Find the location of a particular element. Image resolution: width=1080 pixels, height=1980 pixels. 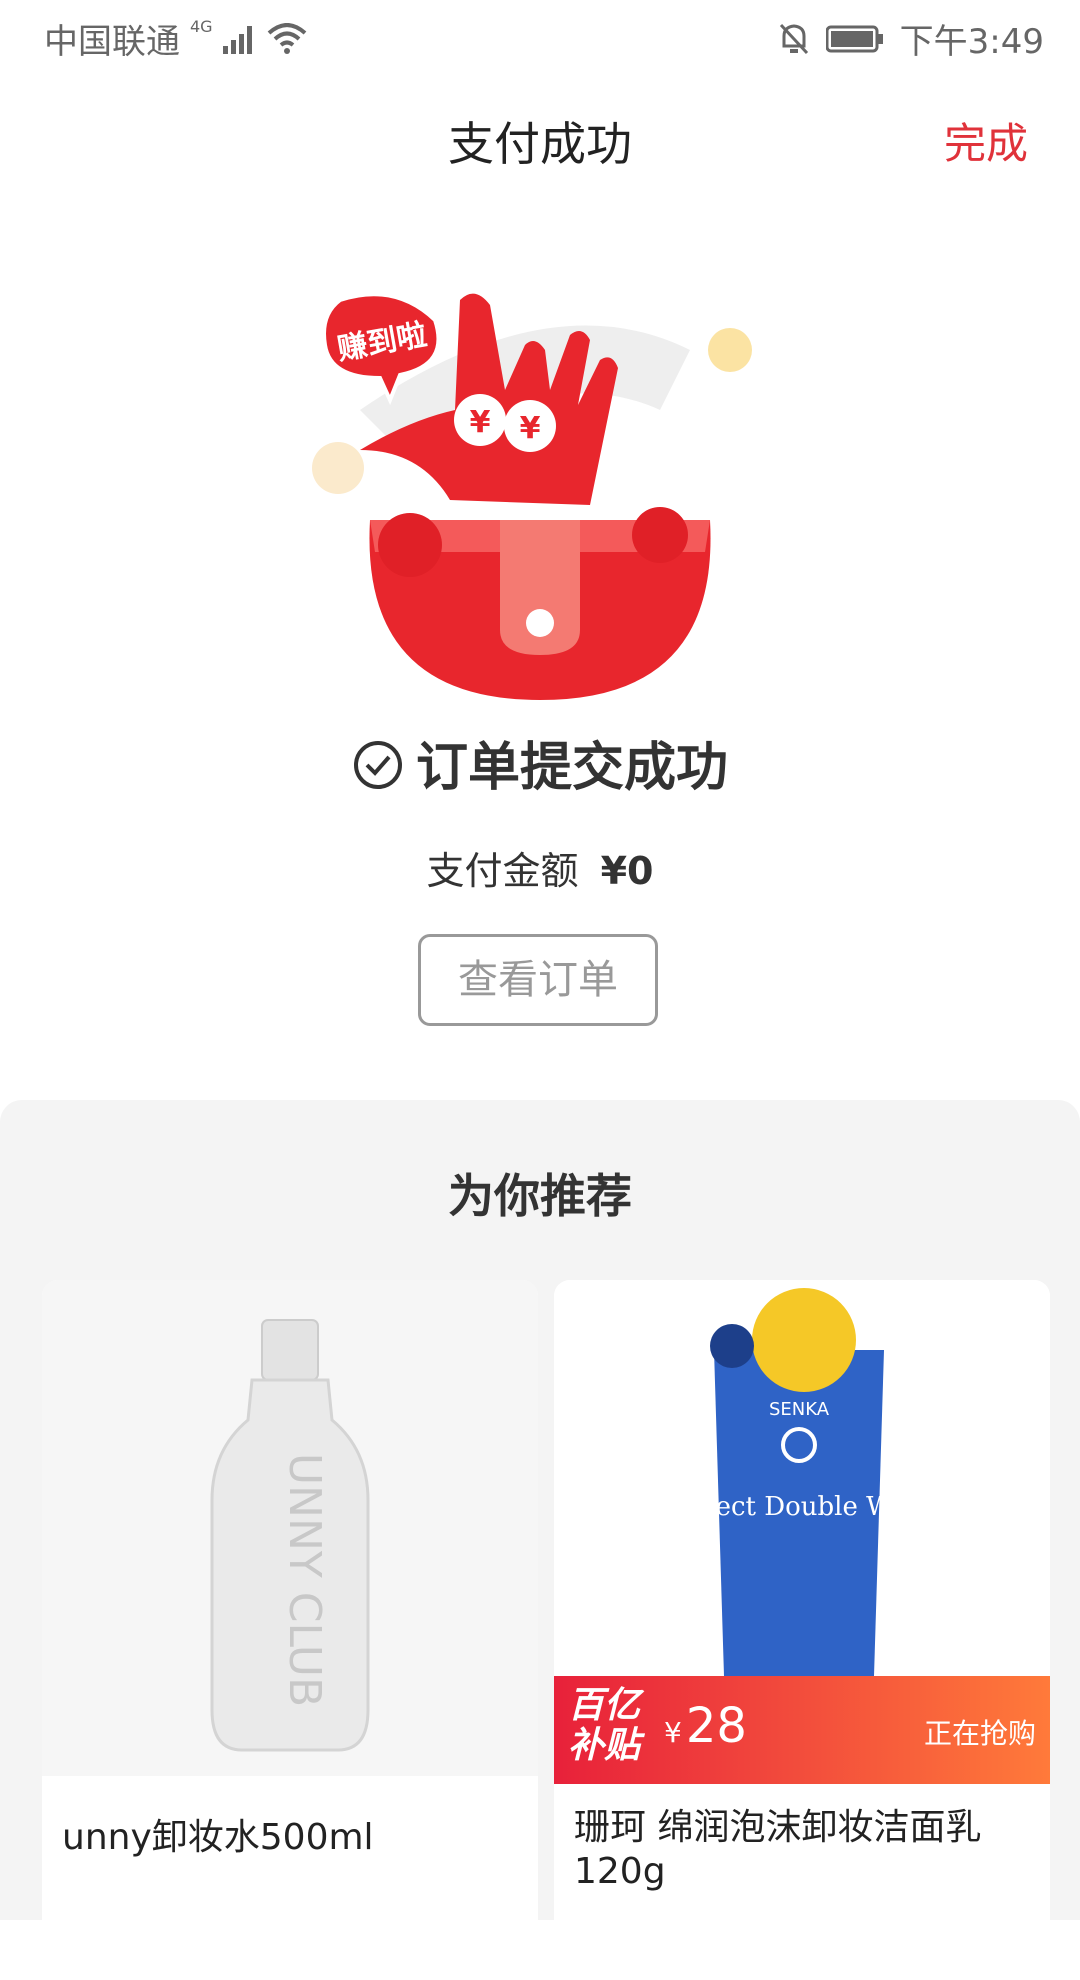

carrier-label: 中国联通 is located at coordinates (112, 42).